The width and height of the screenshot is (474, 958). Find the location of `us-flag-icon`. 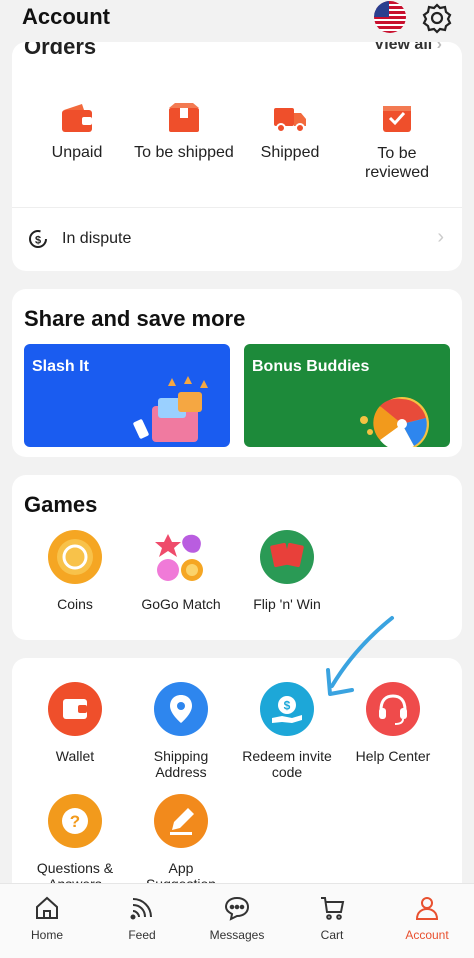

us-flag-icon is located at coordinates (390, 17).